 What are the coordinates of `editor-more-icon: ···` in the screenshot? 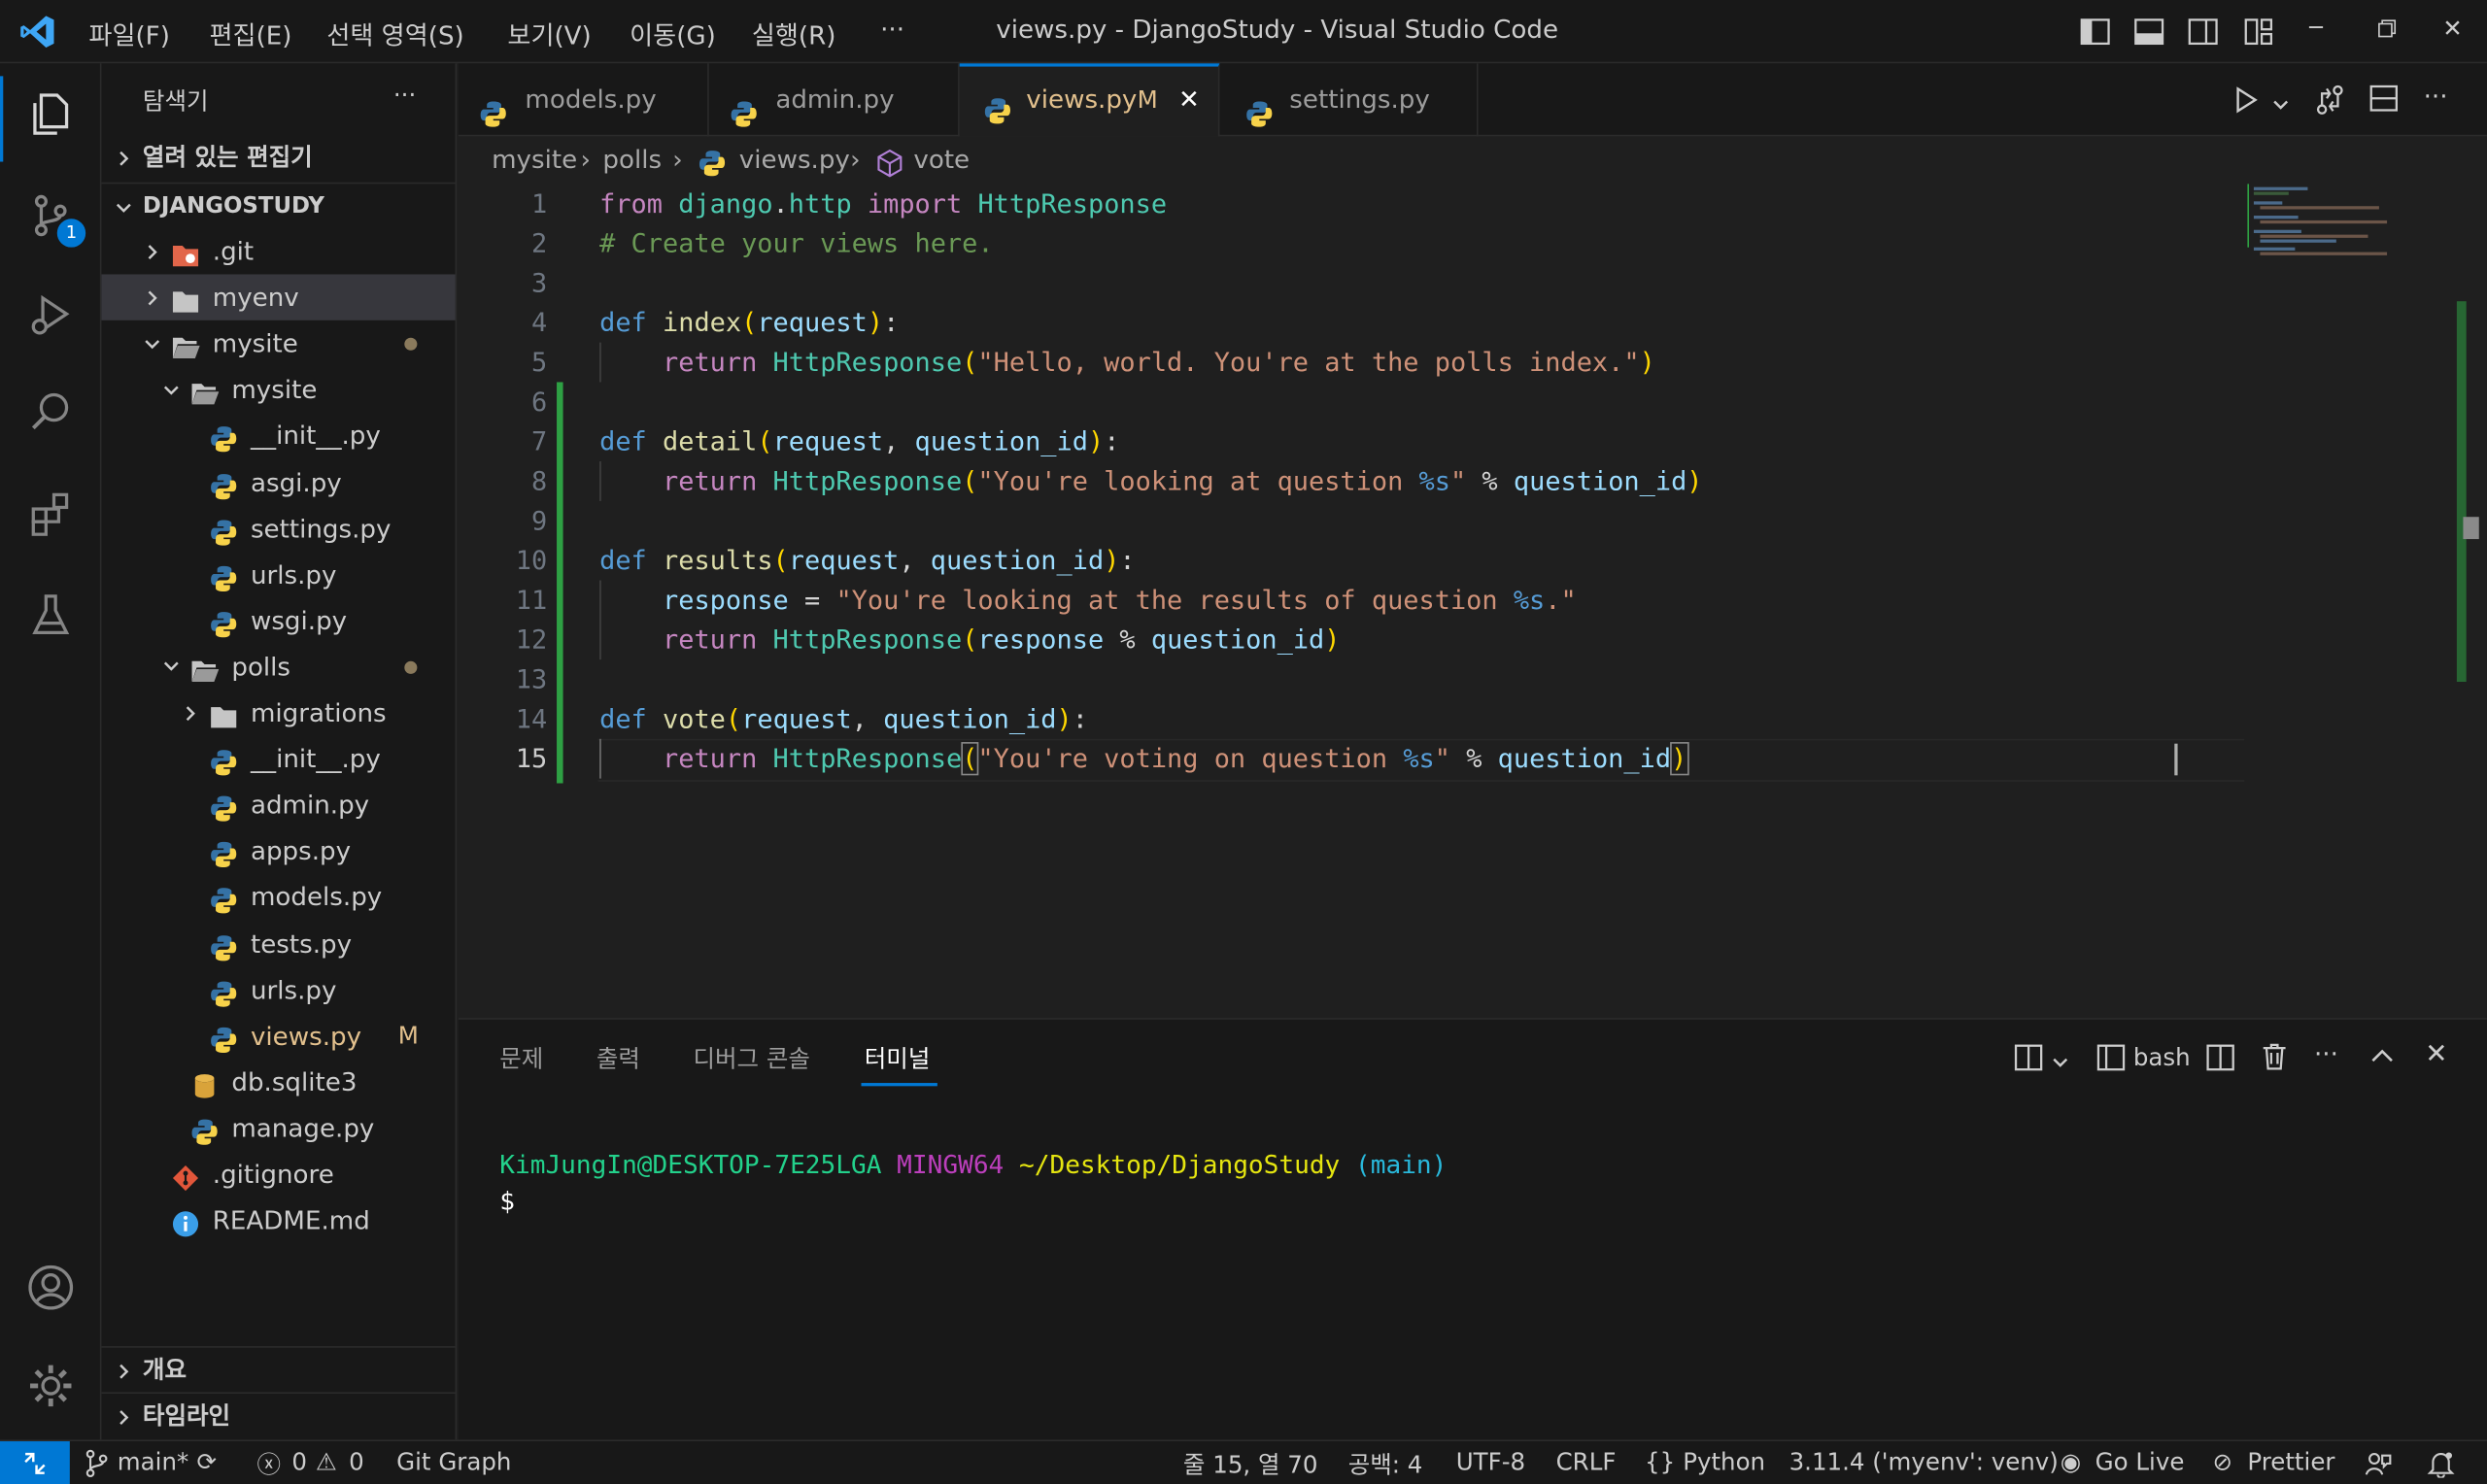 It's located at (2436, 96).